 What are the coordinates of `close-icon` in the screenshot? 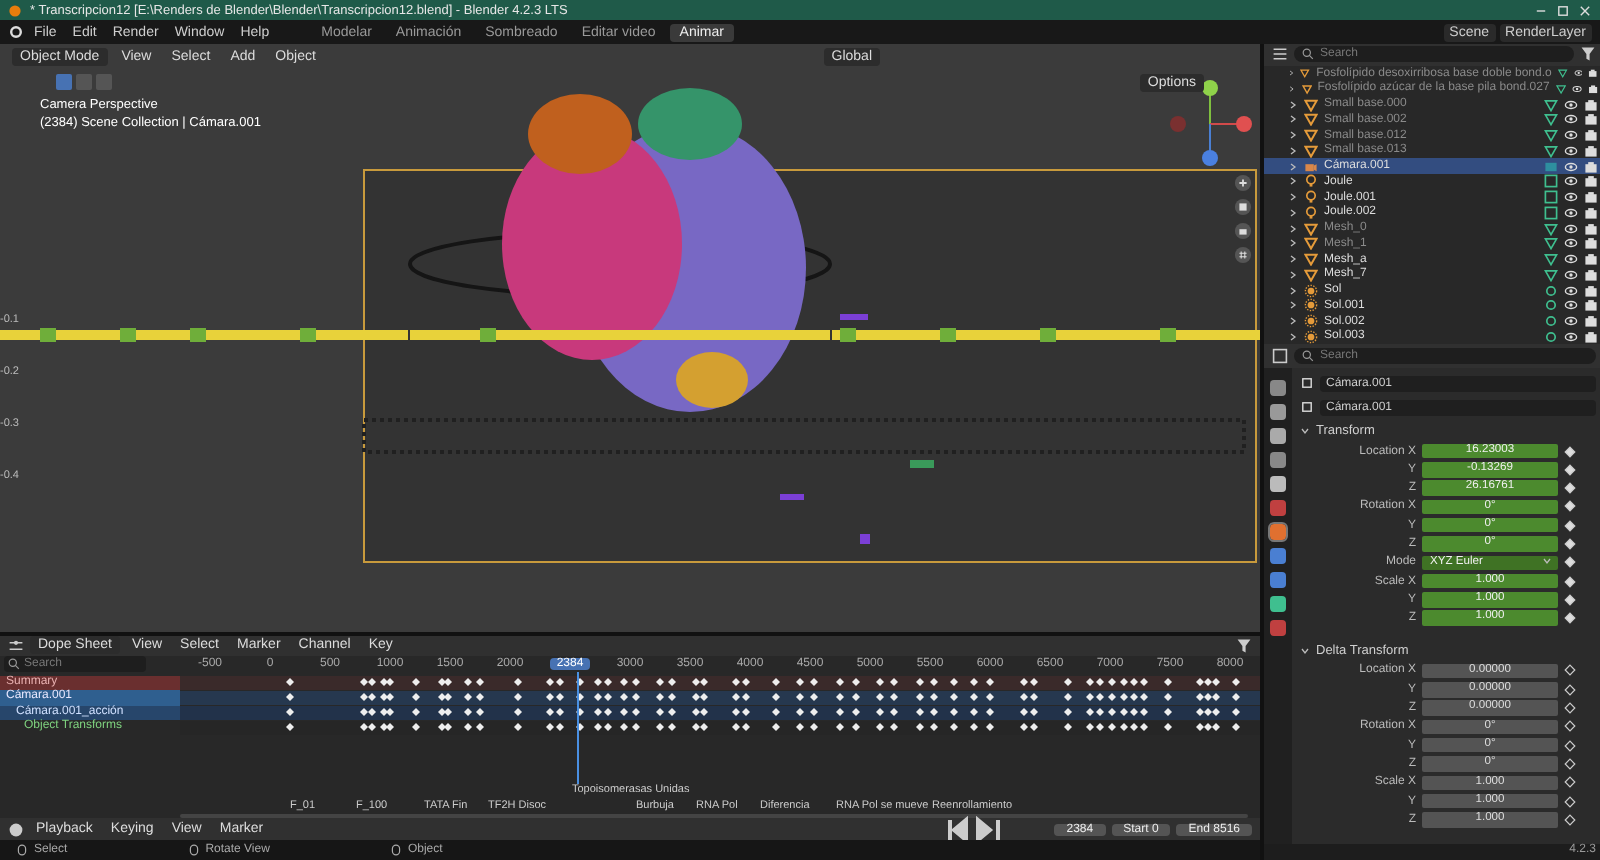 It's located at (1585, 10).